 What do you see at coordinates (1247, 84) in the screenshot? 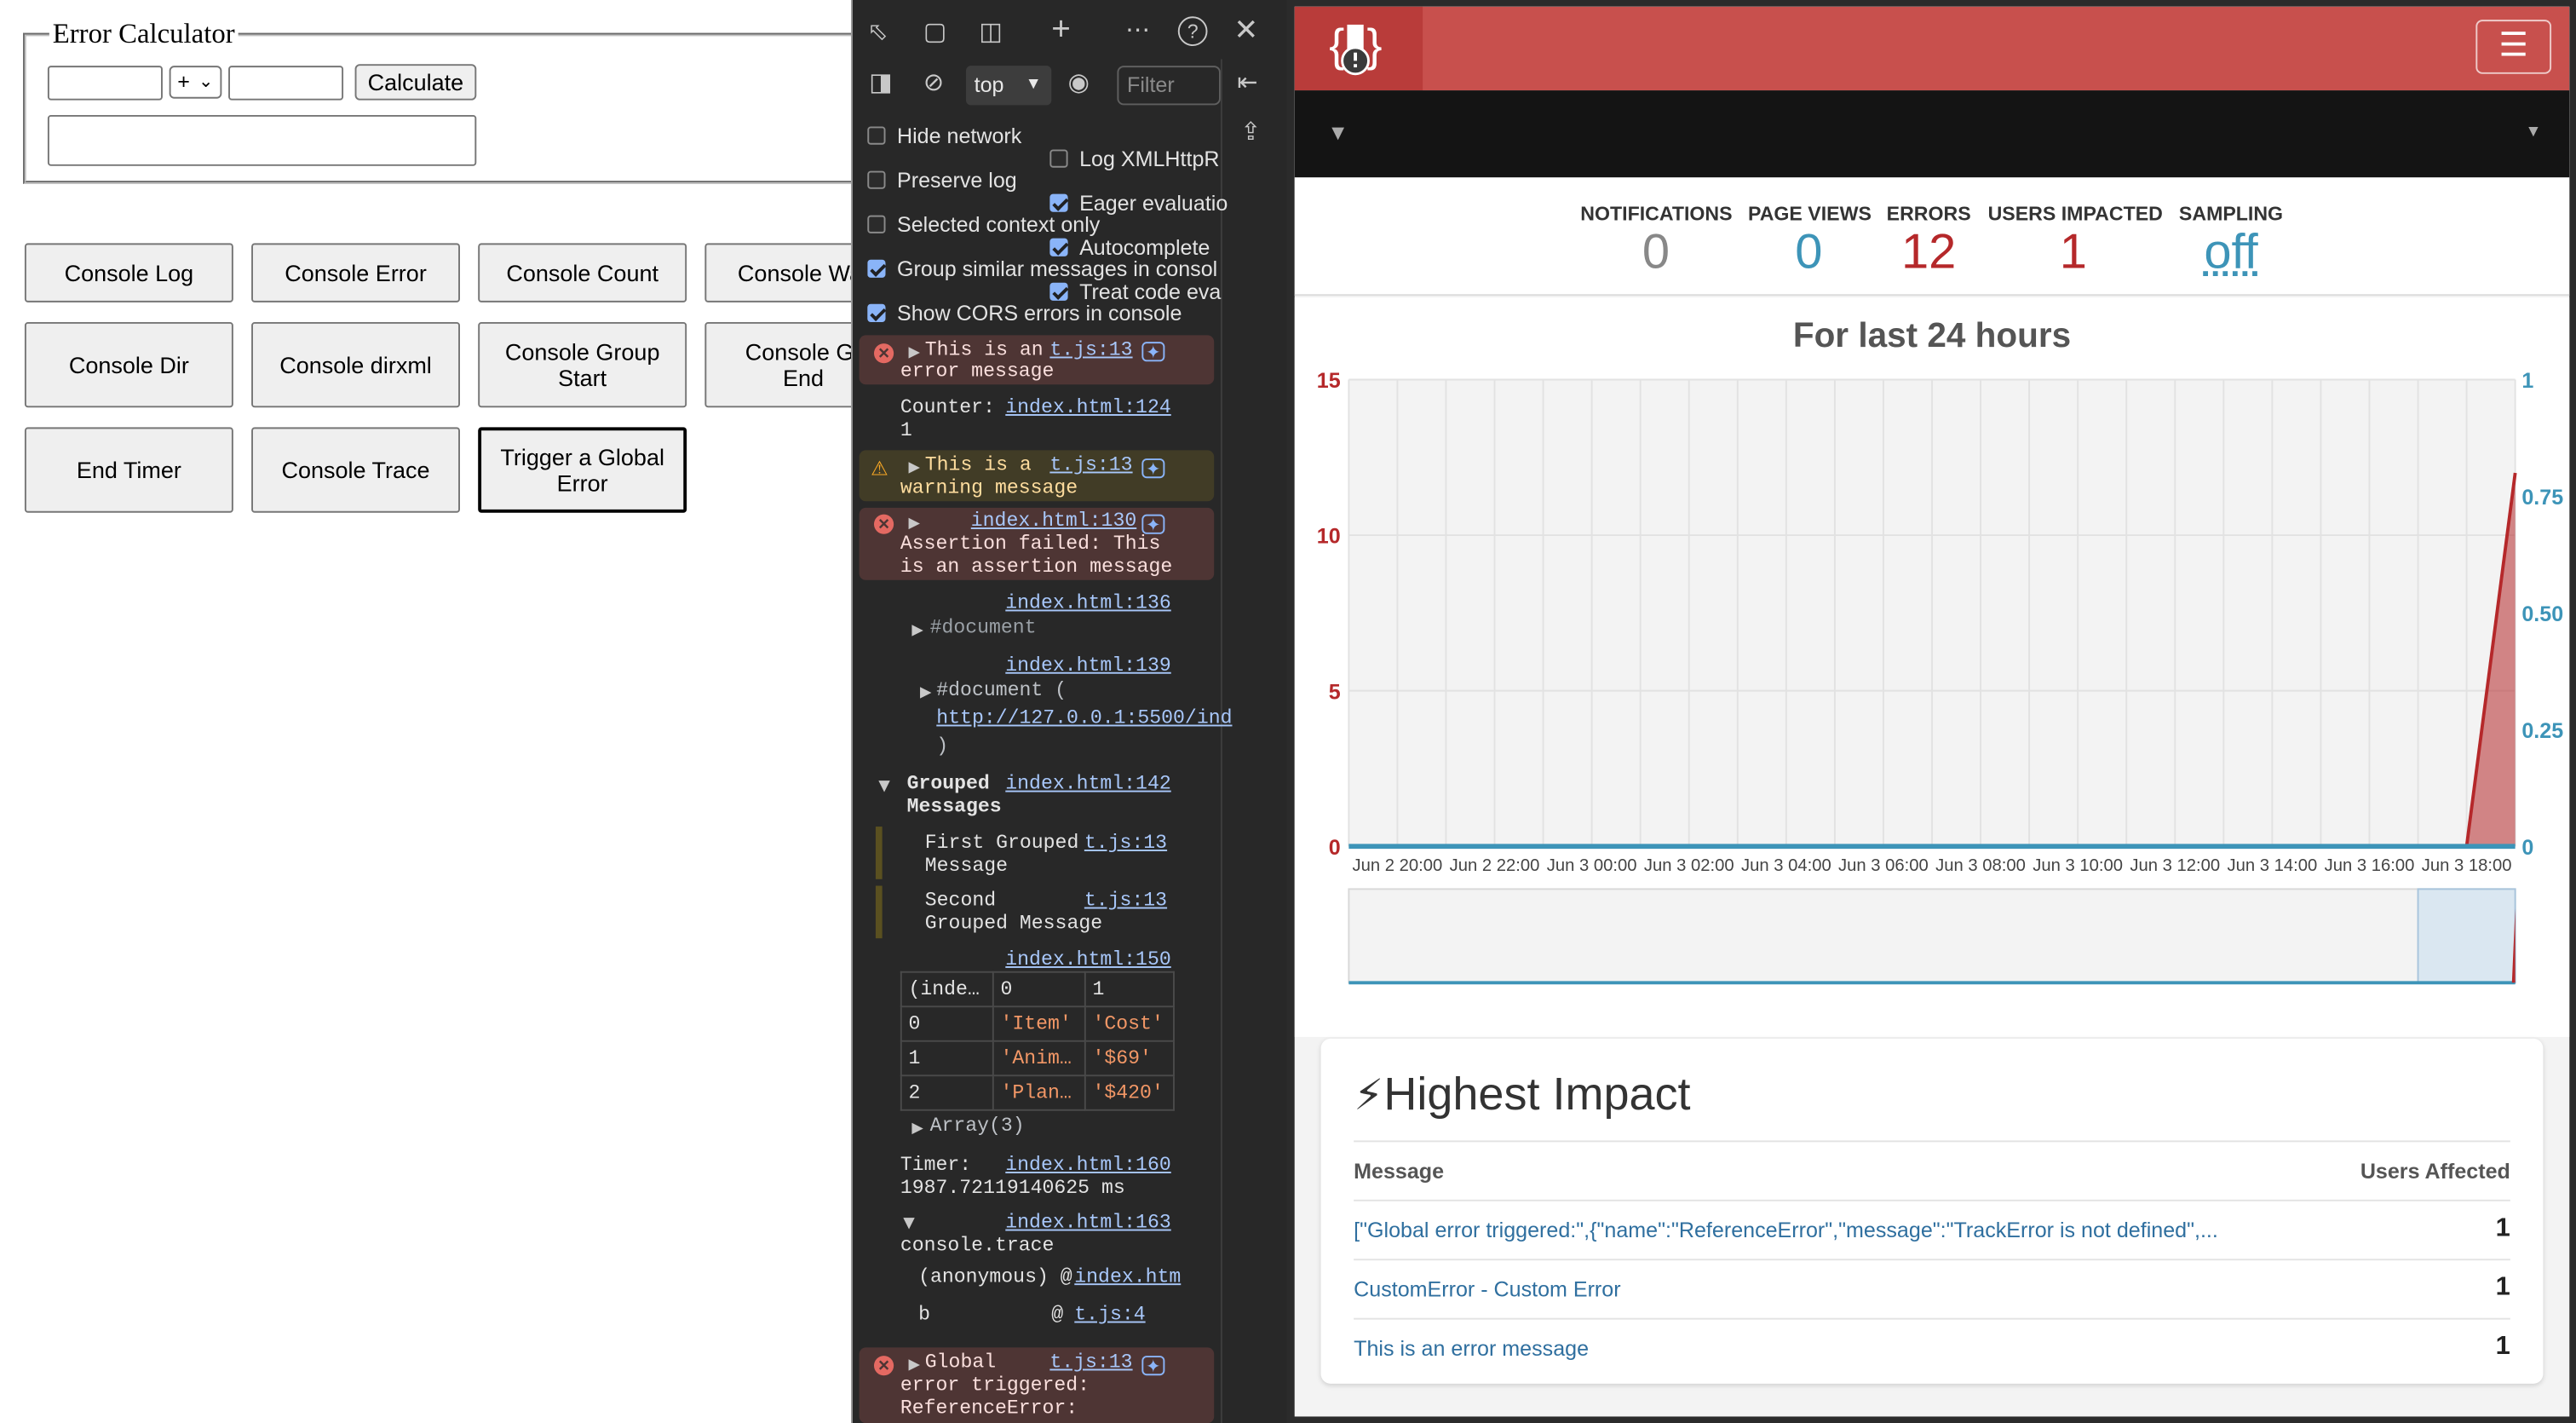
I see `collapse-settings-icon: ⇤` at bounding box center [1247, 84].